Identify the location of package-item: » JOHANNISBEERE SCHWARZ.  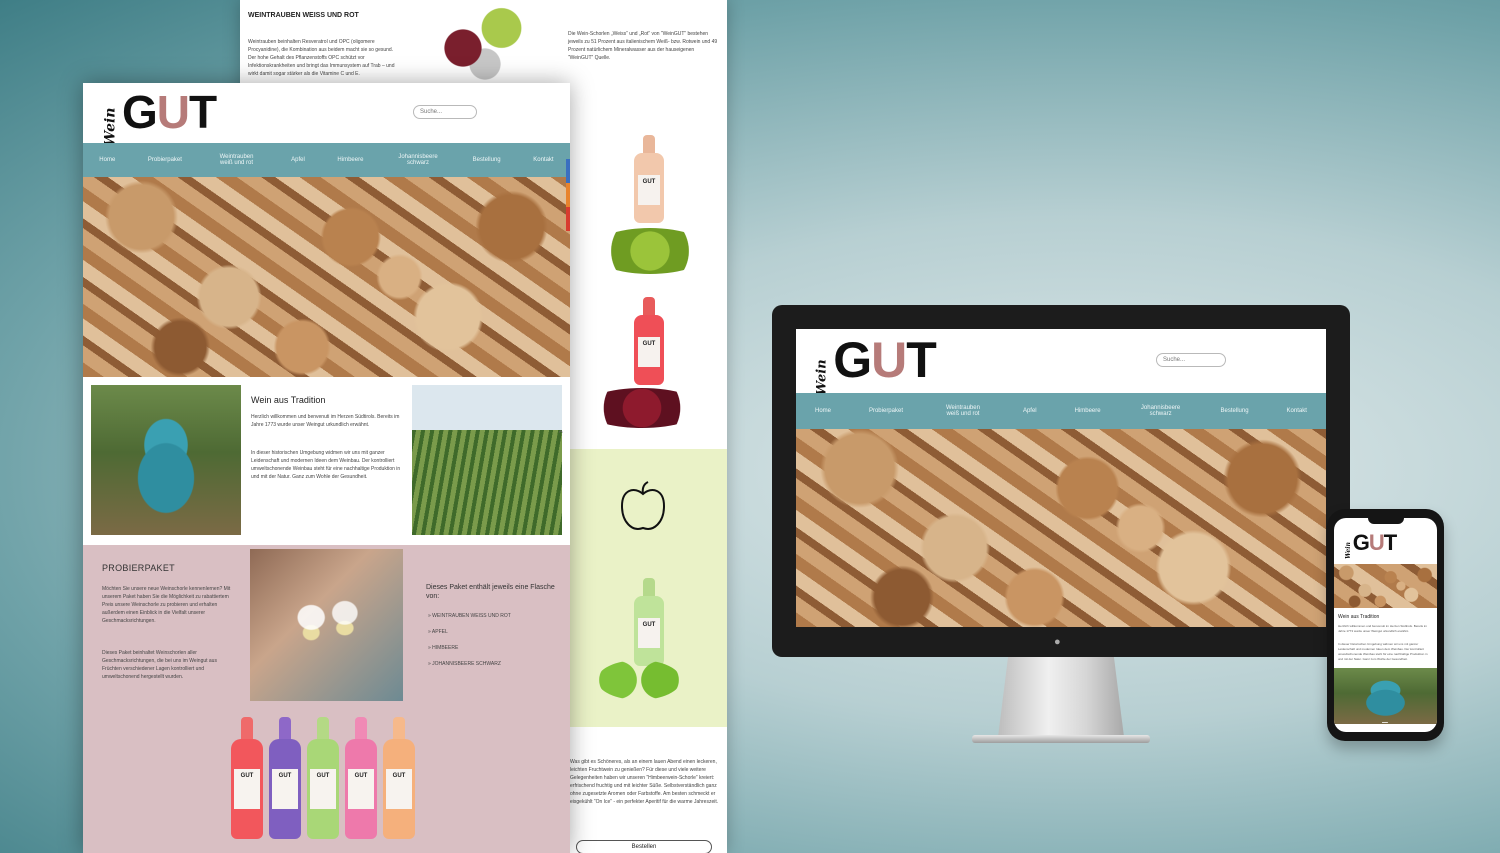
(464, 664).